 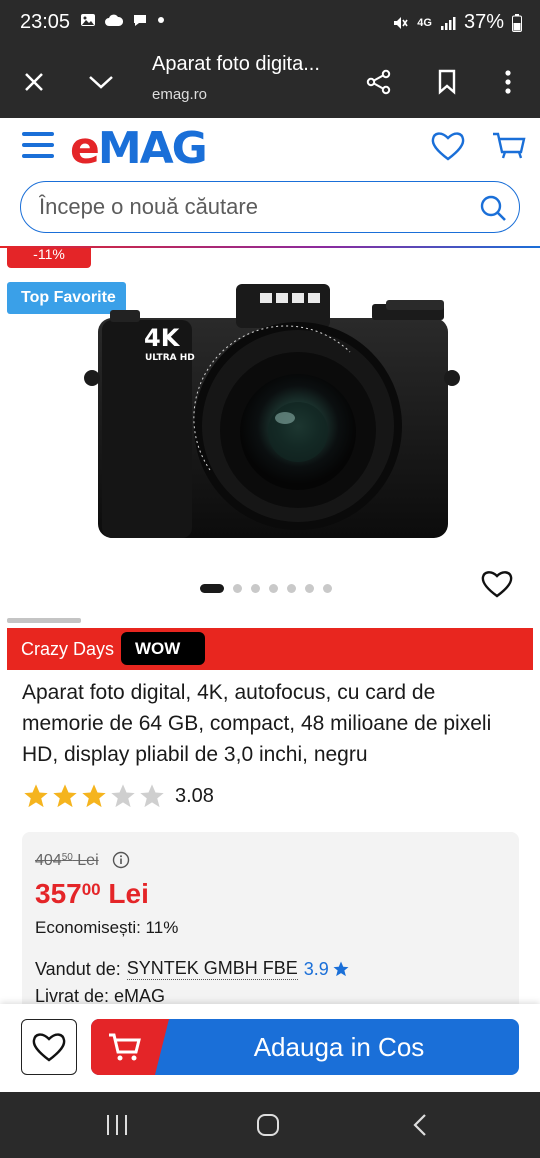 What do you see at coordinates (140, 20) in the screenshot?
I see `chat-icon` at bounding box center [140, 20].